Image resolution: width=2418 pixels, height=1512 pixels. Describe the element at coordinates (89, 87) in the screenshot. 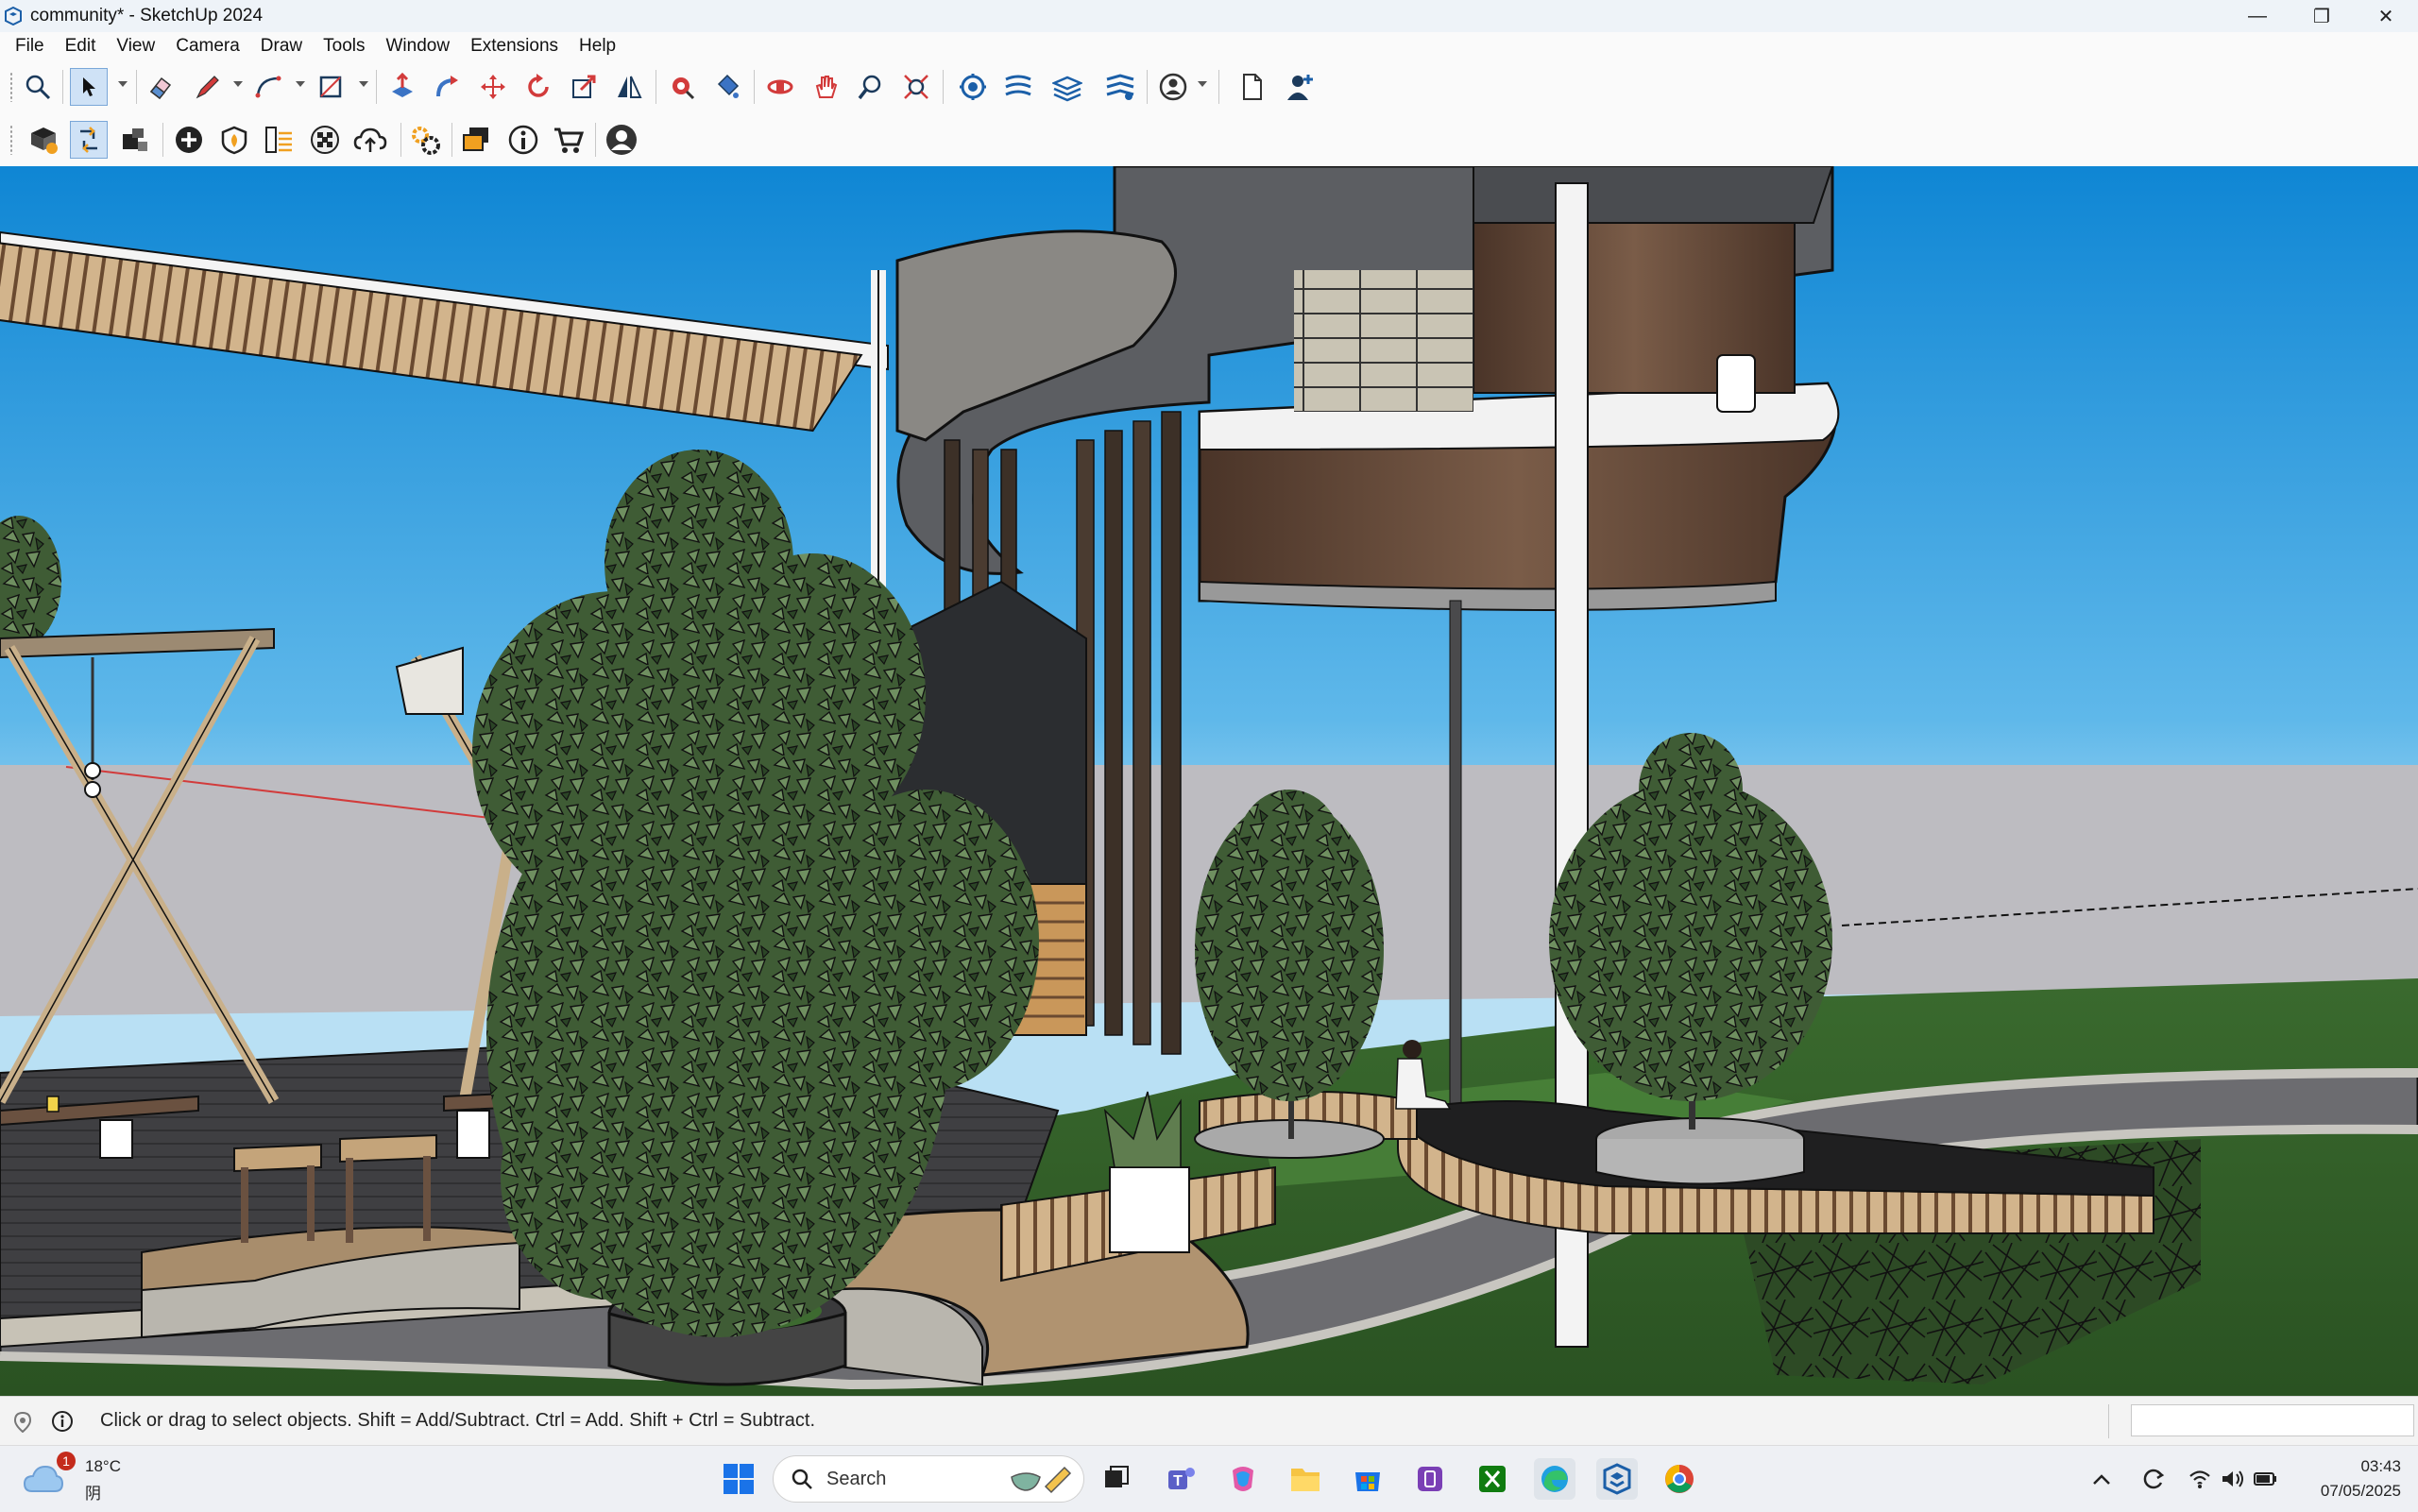

I see `select-arrow-icon` at that location.